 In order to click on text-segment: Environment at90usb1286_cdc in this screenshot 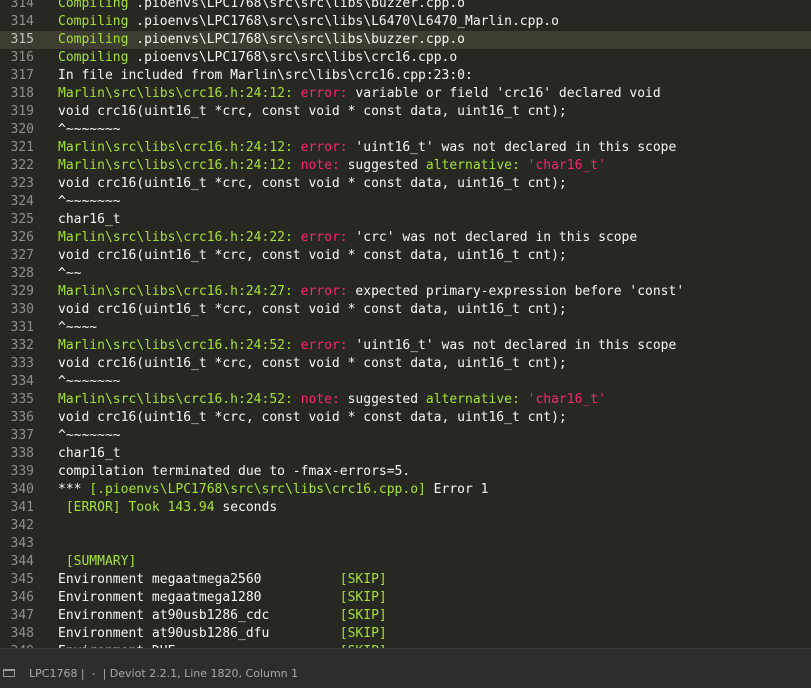, I will do `click(199, 615)`.